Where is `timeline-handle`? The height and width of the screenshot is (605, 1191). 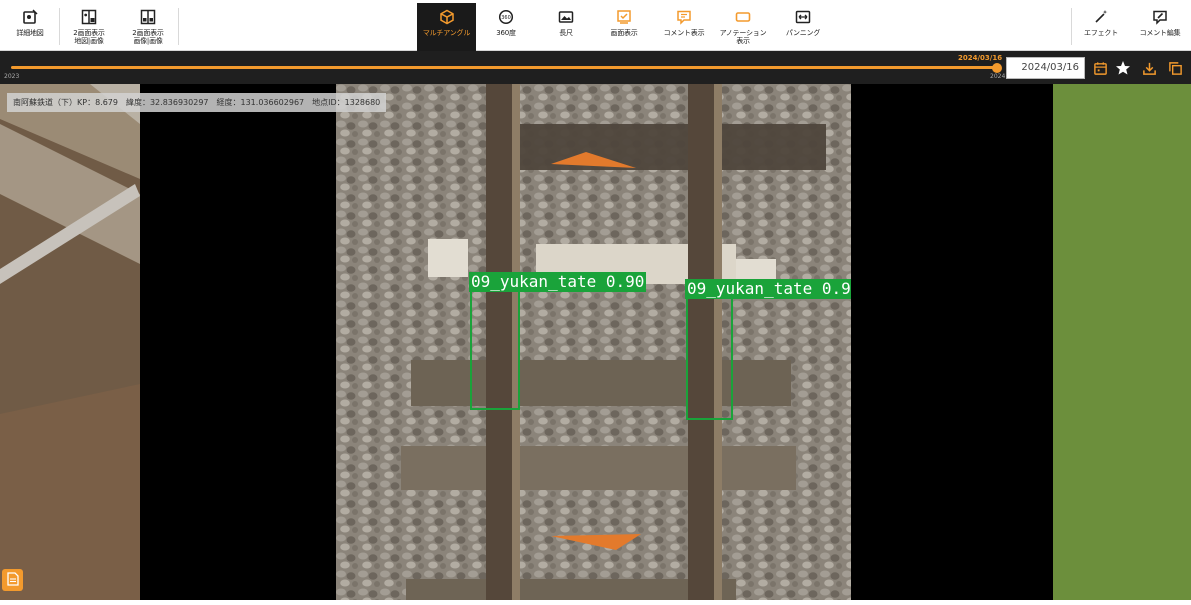
timeline-handle is located at coordinates (997, 68).